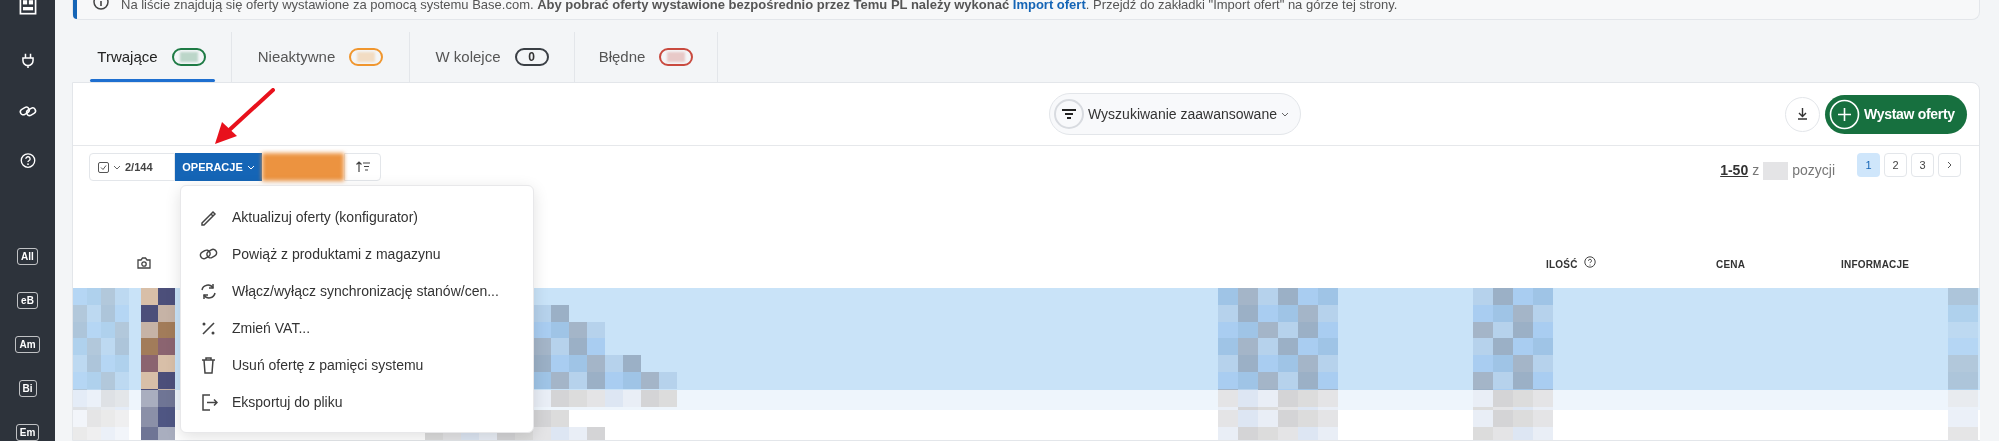  I want to click on sidebar-badge: Am, so click(27, 344).